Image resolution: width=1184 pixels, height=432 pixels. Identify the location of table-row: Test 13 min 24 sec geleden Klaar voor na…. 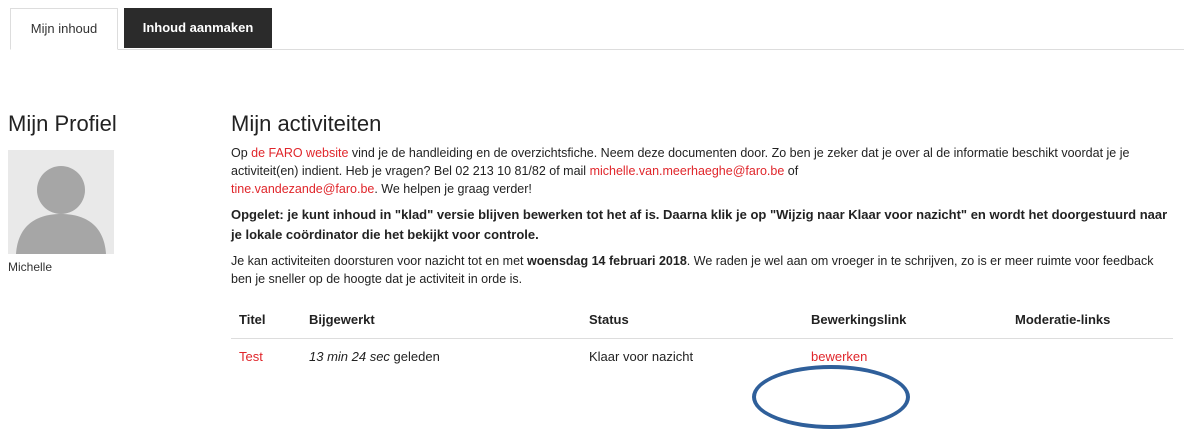
(702, 352).